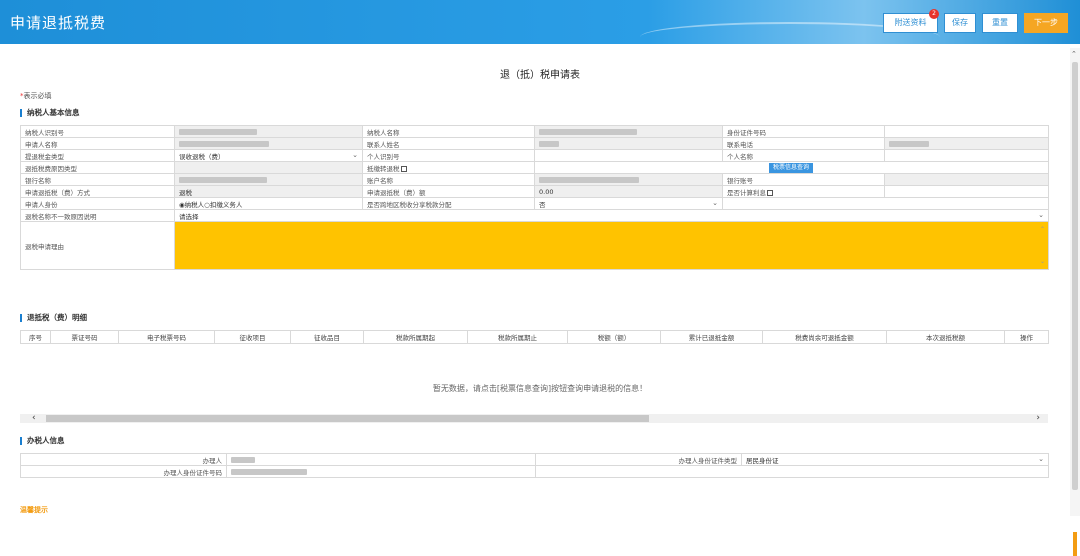 The width and height of the screenshot is (1080, 556). What do you see at coordinates (945, 337) in the screenshot?
I see `col-current-refund: 本次退抵税额` at bounding box center [945, 337].